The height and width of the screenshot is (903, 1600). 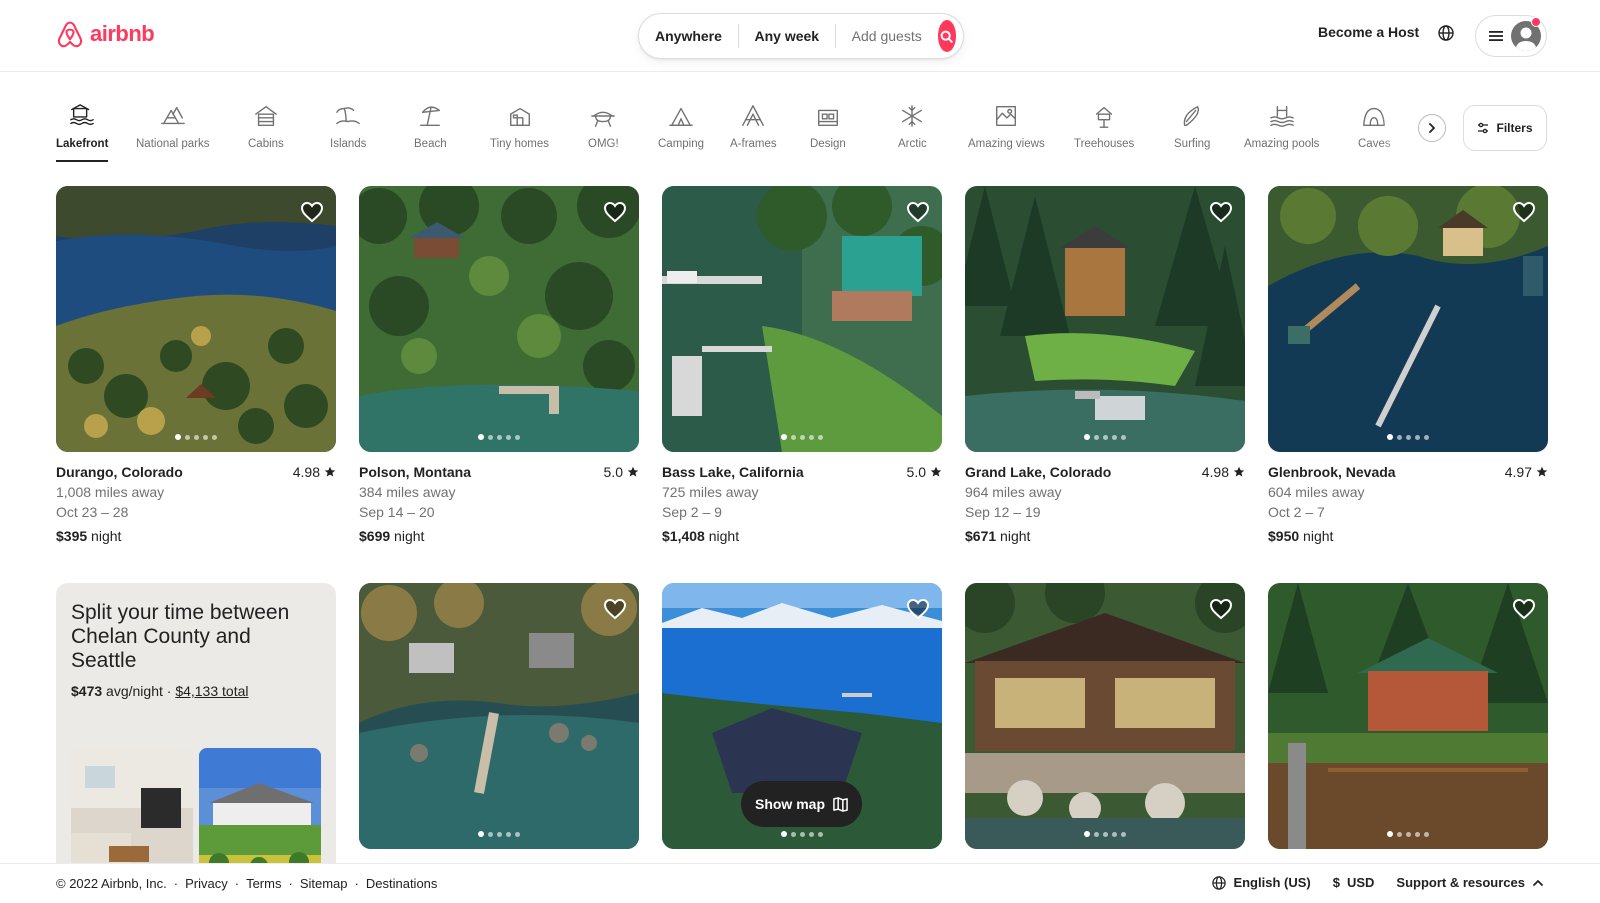 I want to click on price-value: $950, so click(x=1284, y=536).